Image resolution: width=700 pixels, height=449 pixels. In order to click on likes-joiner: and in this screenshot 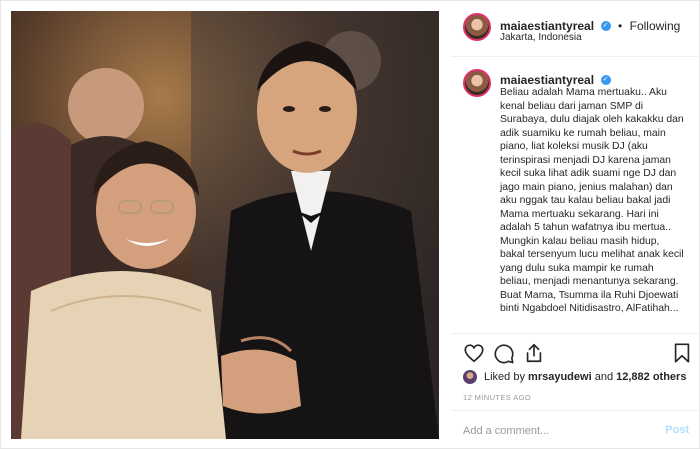, I will do `click(604, 377)`.